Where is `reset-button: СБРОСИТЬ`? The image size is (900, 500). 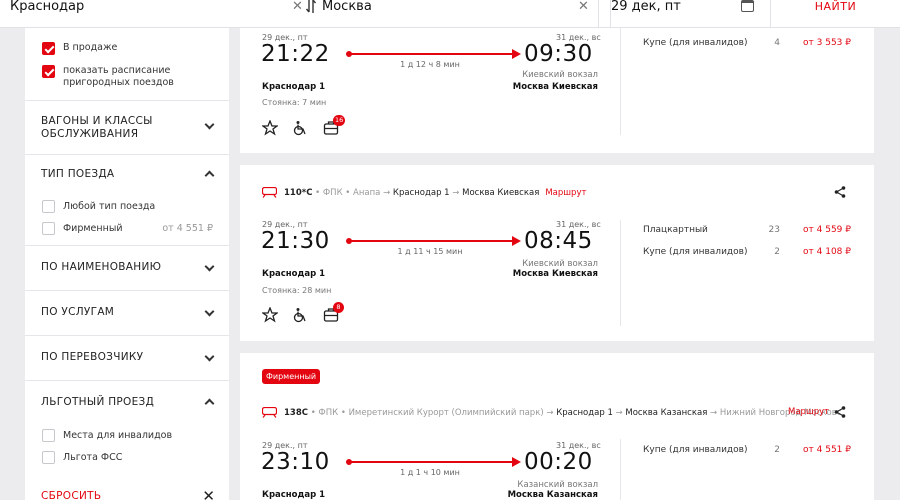 reset-button: СБРОСИТЬ is located at coordinates (71, 495).